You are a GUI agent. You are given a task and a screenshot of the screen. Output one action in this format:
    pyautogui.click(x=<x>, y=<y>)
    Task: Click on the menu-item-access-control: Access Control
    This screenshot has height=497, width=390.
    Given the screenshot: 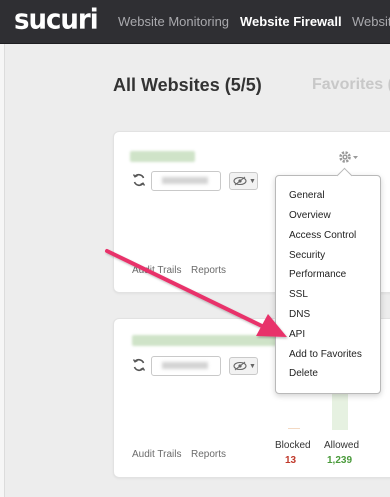 What is the action you would take?
    pyautogui.click(x=322, y=235)
    